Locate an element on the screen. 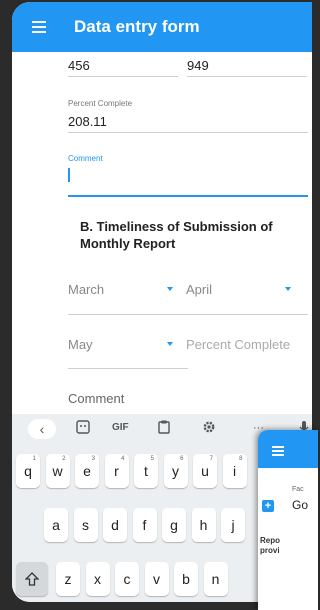 This screenshot has height=610, width=320. key-w: w2 is located at coordinates (57, 471).